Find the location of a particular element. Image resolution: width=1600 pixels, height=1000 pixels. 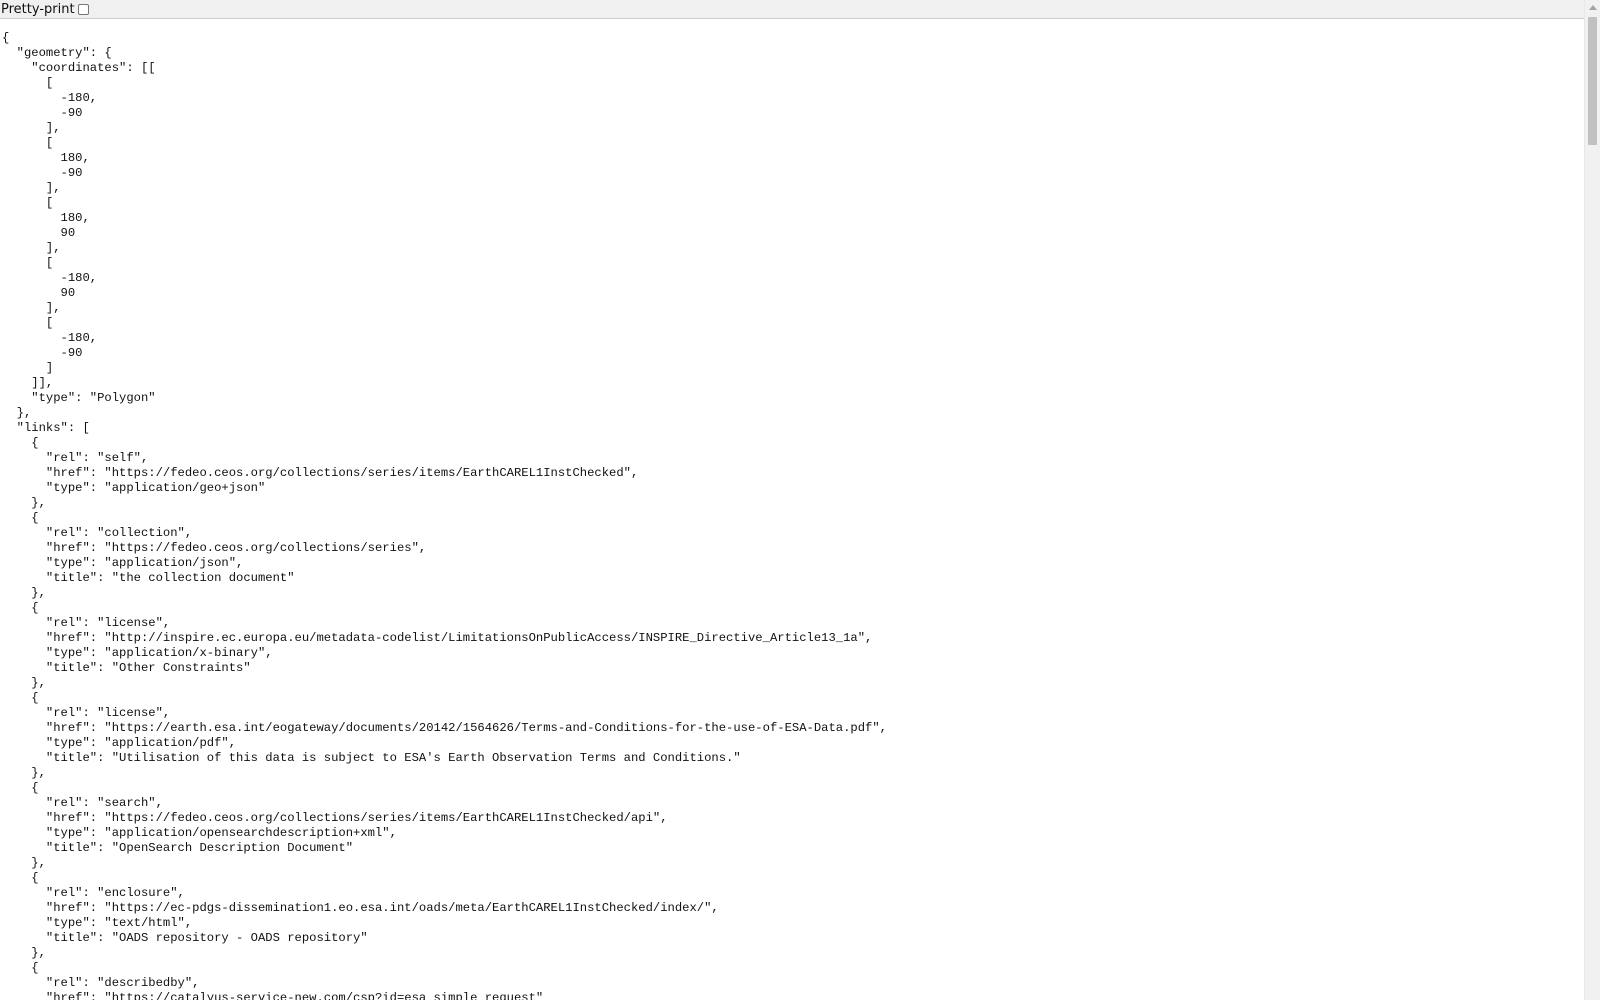

json-line: "type": "application/x-binary", is located at coordinates (137, 653).